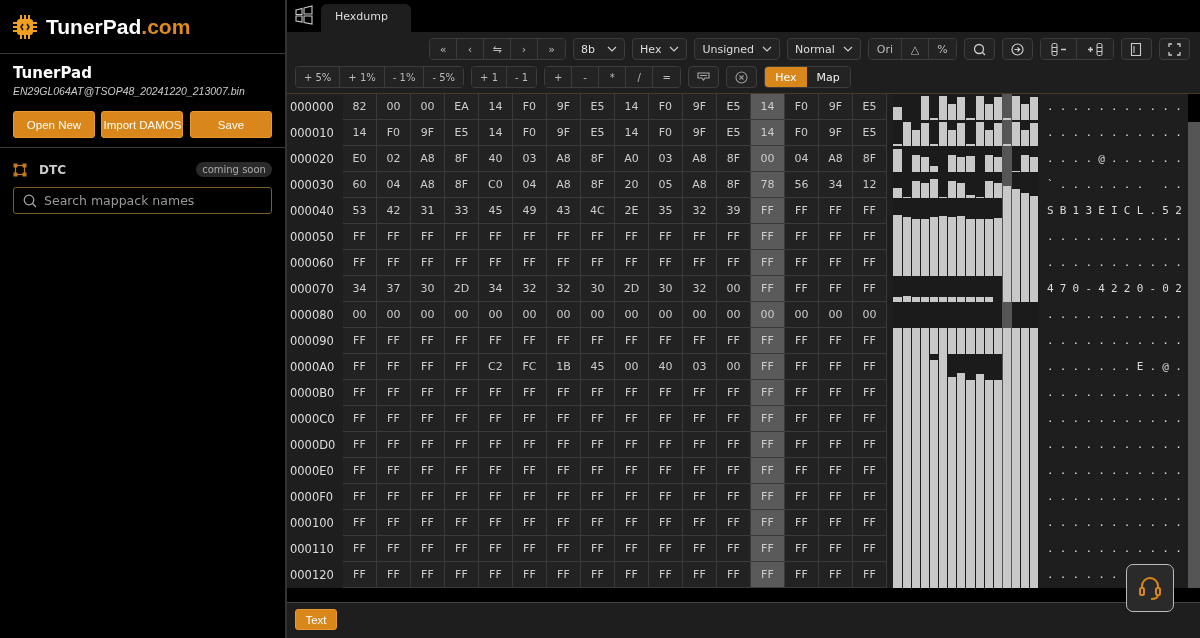 The image size is (1200, 638). Describe the element at coordinates (461, 159) in the screenshot. I see `hex-cell: 8F` at that location.